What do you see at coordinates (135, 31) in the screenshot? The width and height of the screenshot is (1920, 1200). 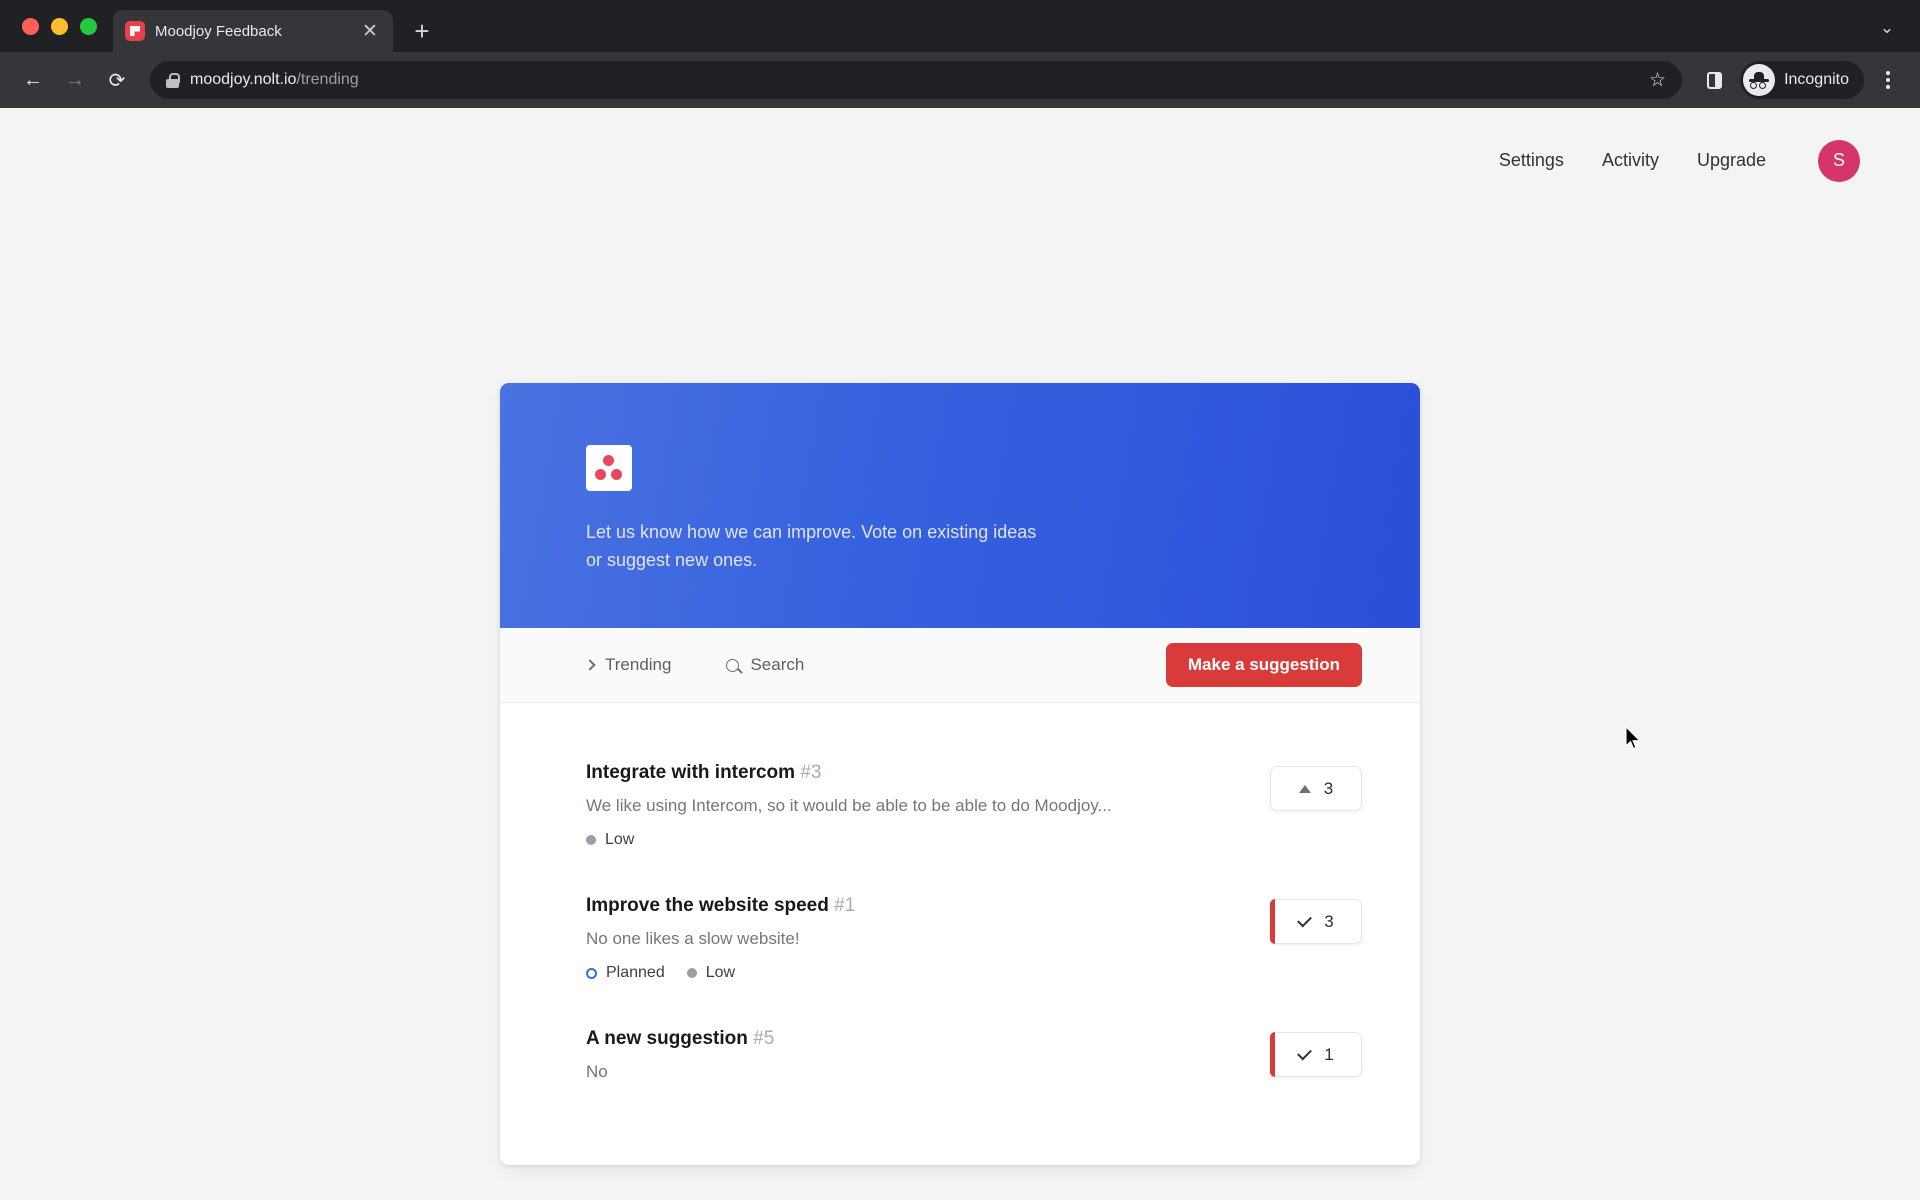 I see `moodjoy-favicon-icon` at bounding box center [135, 31].